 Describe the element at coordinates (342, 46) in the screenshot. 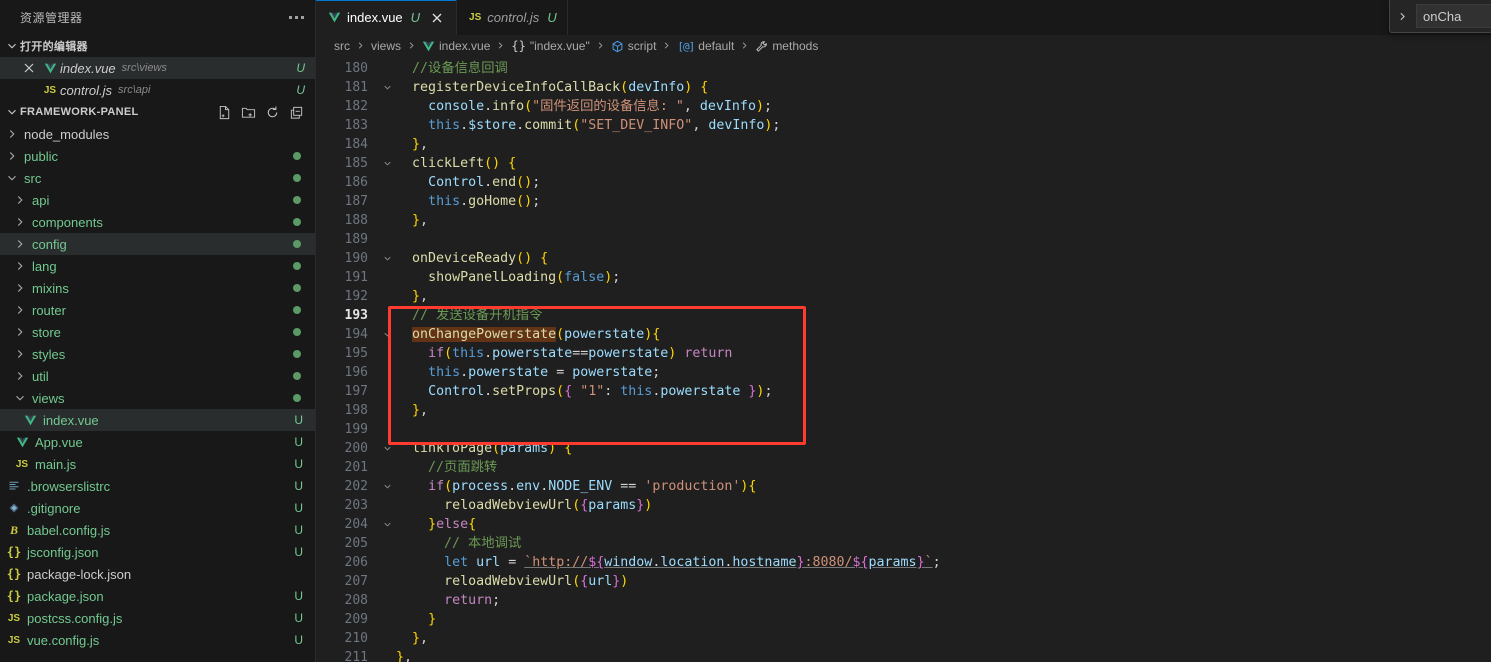

I see `breadcrumb-item-src: src` at that location.